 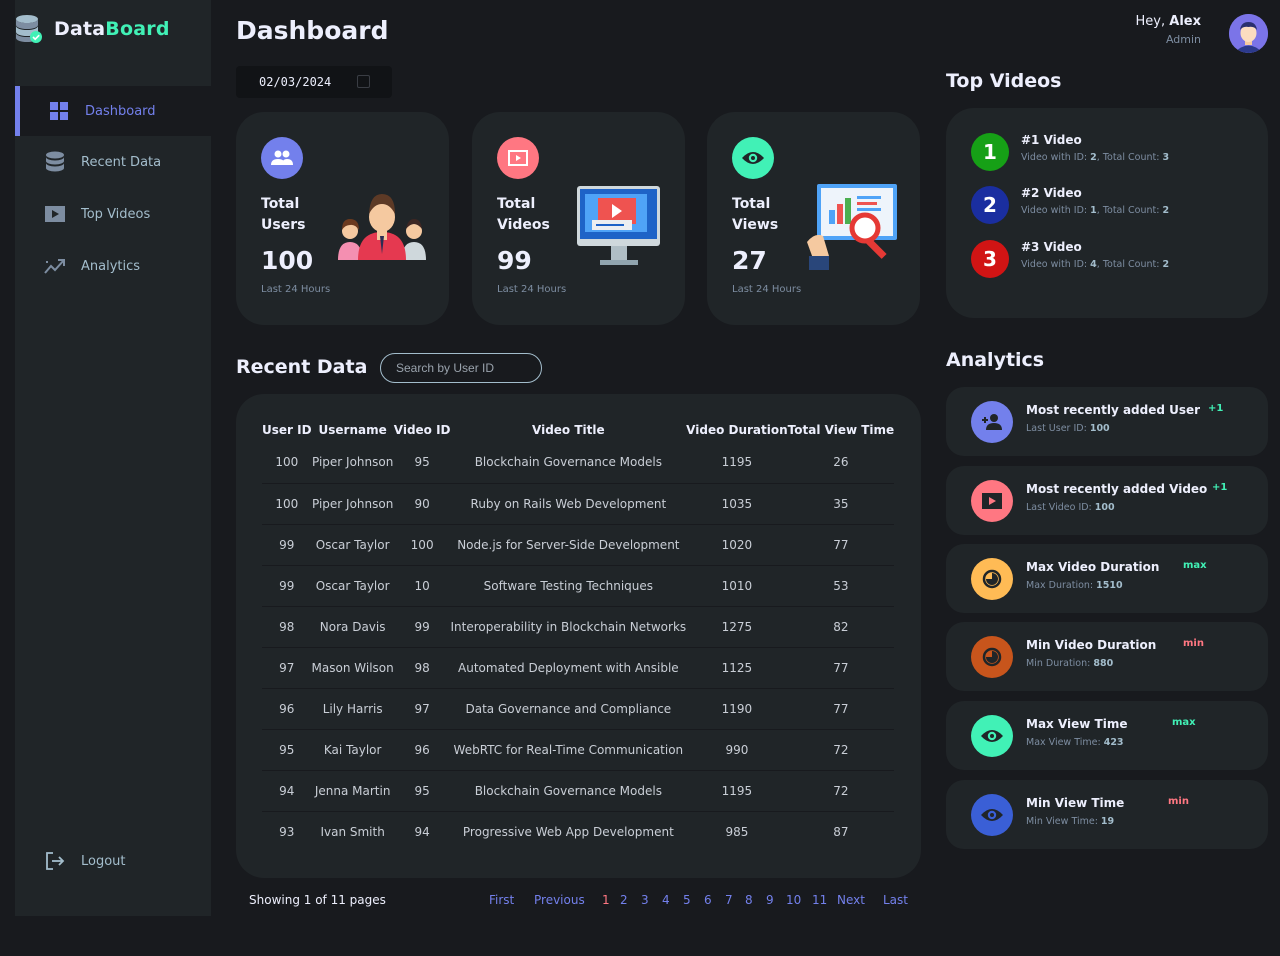 I want to click on sub-value: 880, so click(x=1103, y=663).